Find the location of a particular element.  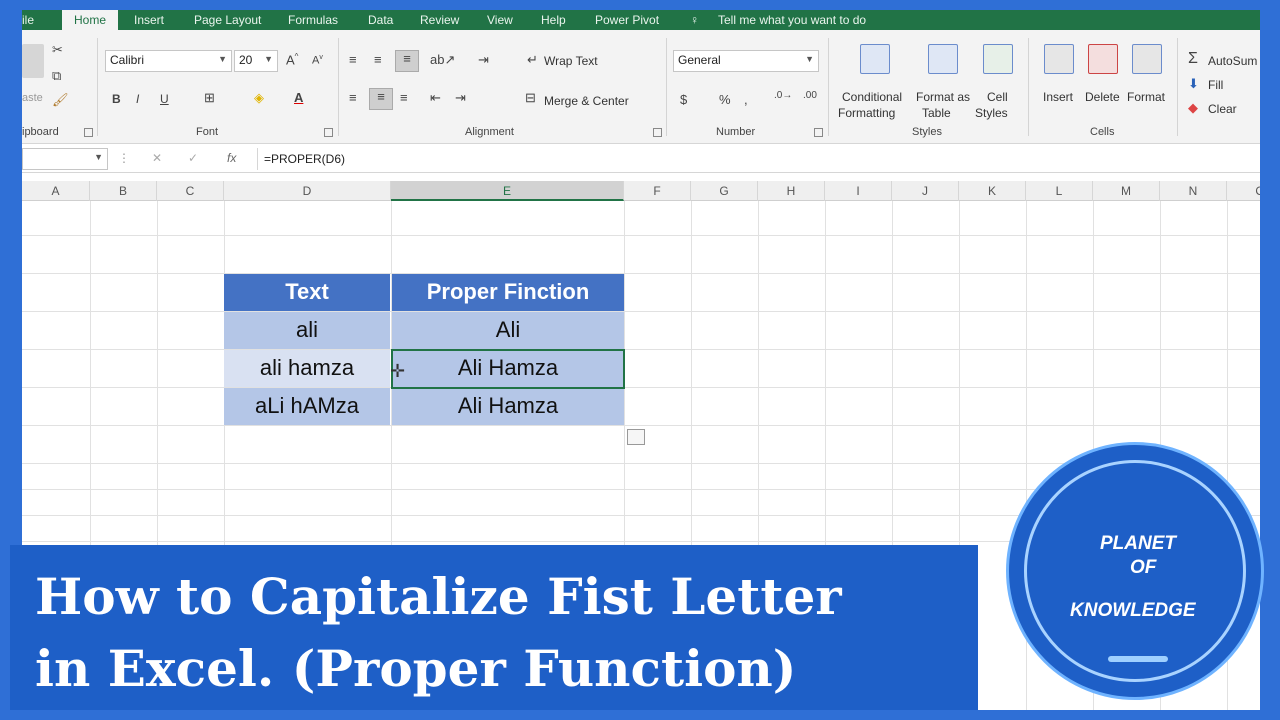

font-name-select: Calibri ▼ is located at coordinates (168, 61).